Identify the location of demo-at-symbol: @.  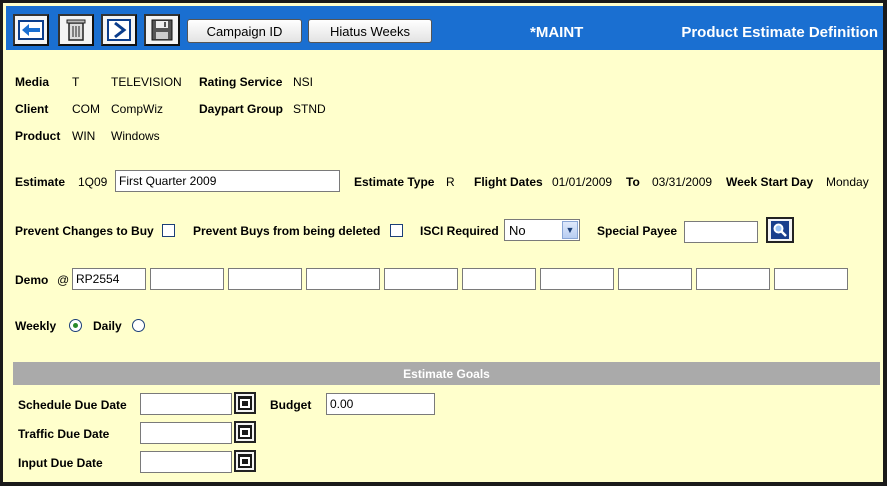
(63, 280).